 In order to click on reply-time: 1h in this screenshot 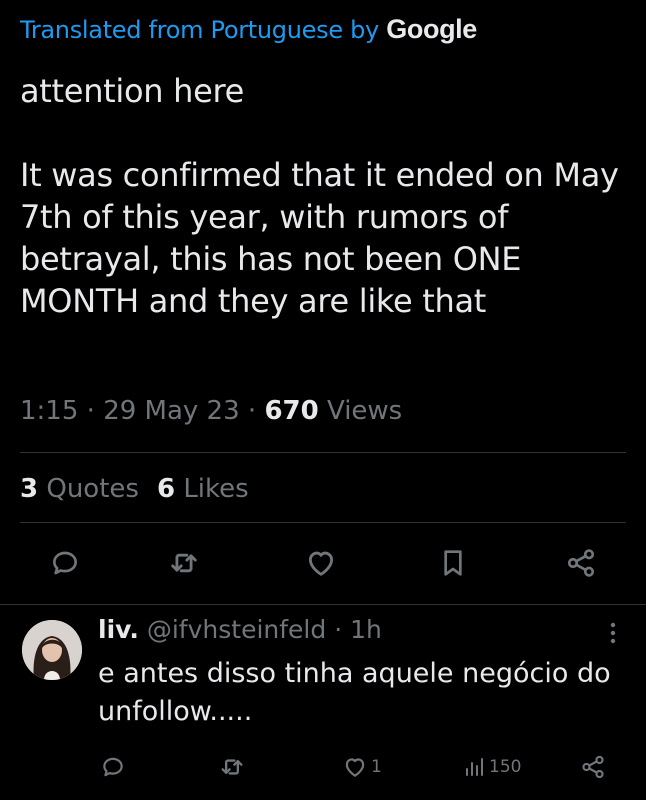, I will do `click(366, 629)`.